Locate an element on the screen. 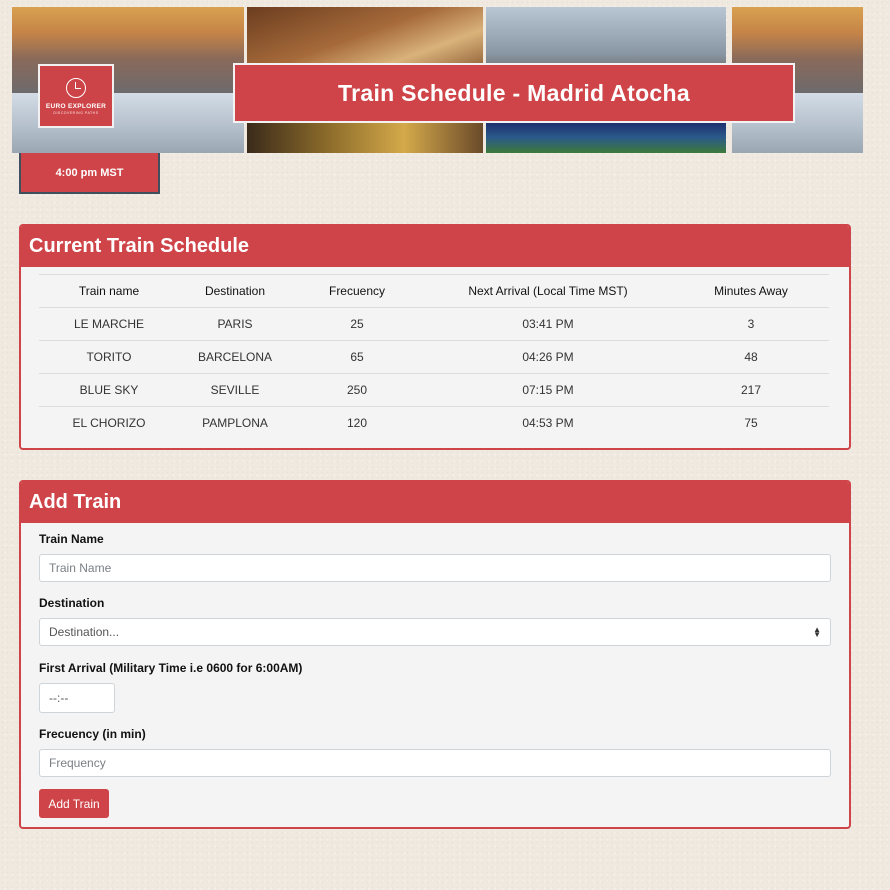  frequency-label: Frecuency (in min) is located at coordinates (92, 734).